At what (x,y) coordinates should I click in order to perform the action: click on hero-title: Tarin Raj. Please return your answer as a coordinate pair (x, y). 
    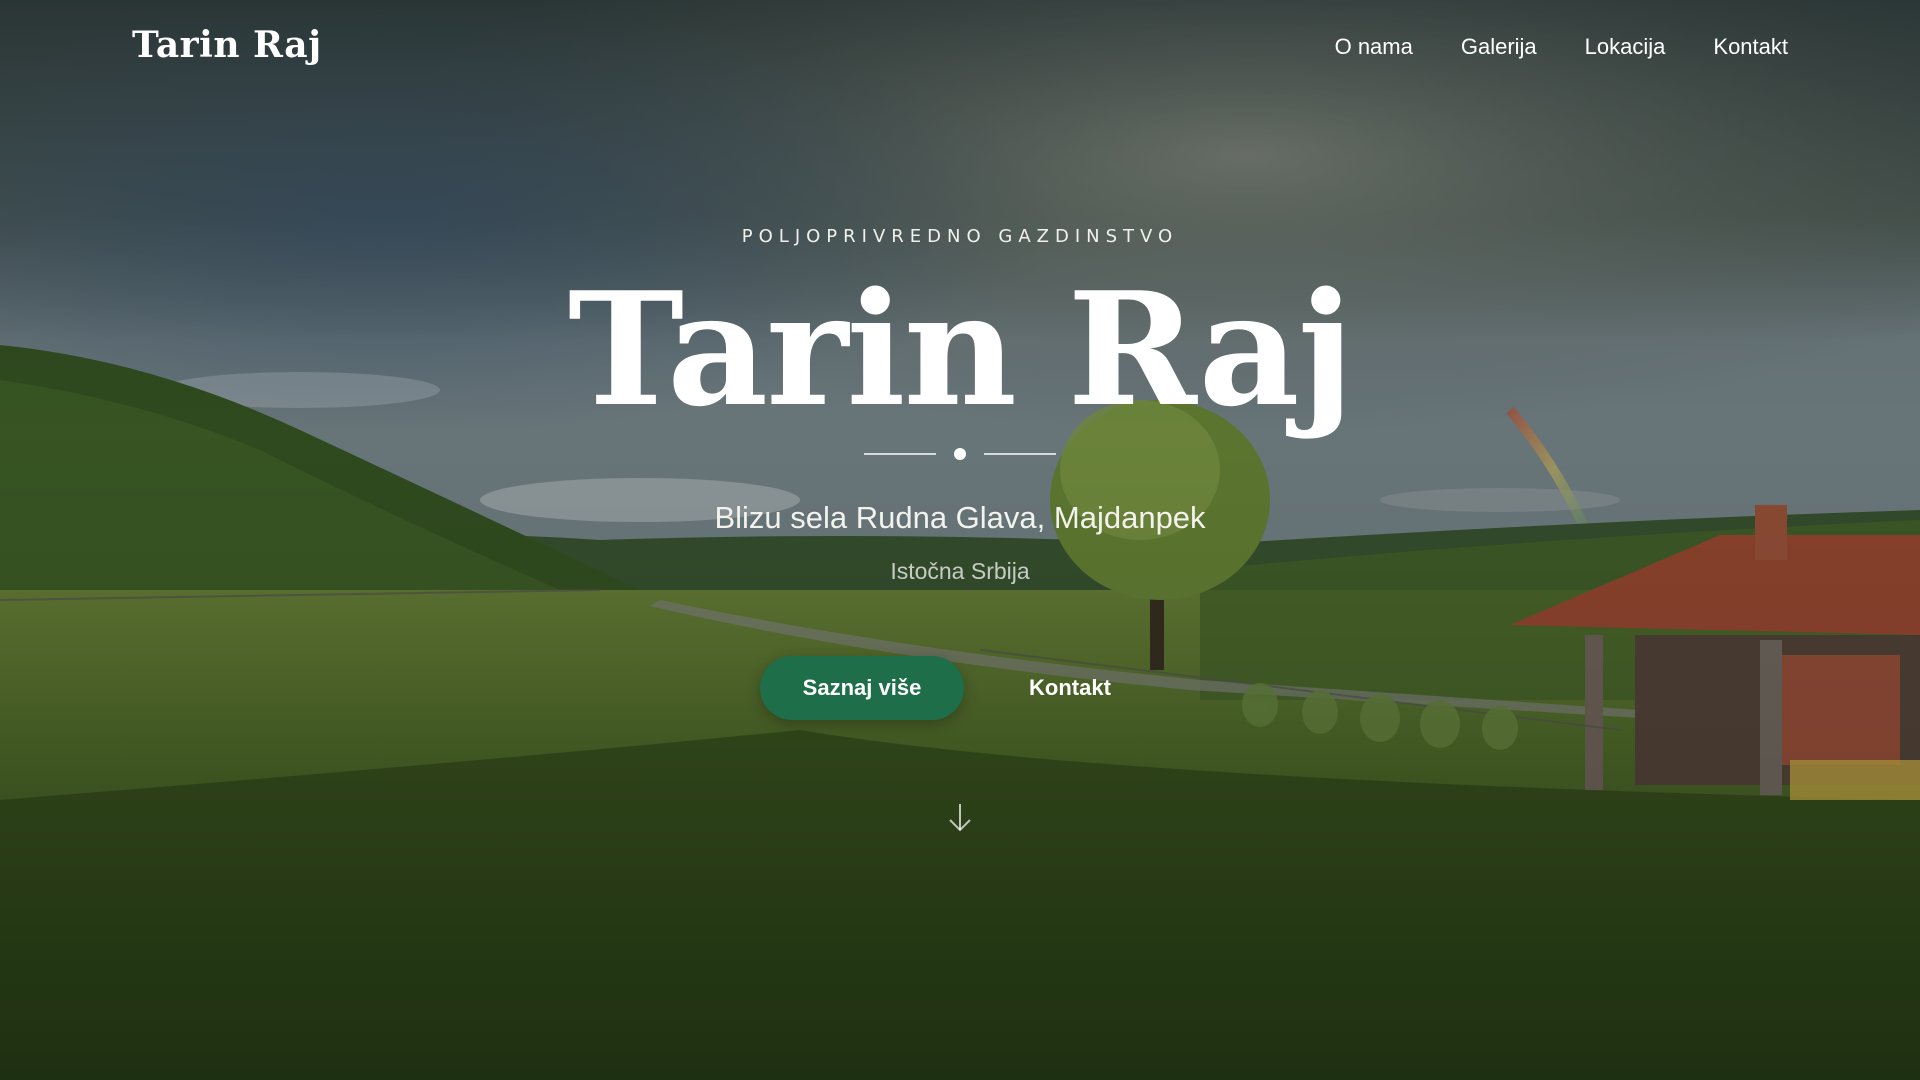
    Looking at the image, I should click on (960, 349).